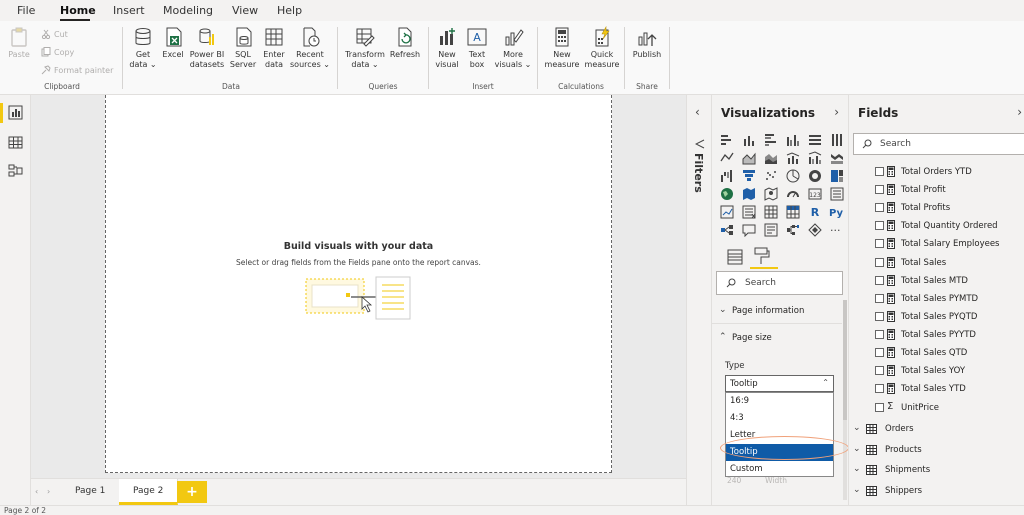 This screenshot has width=1024, height=515. What do you see at coordinates (19, 42) in the screenshot?
I see `paste-button: Paste` at bounding box center [19, 42].